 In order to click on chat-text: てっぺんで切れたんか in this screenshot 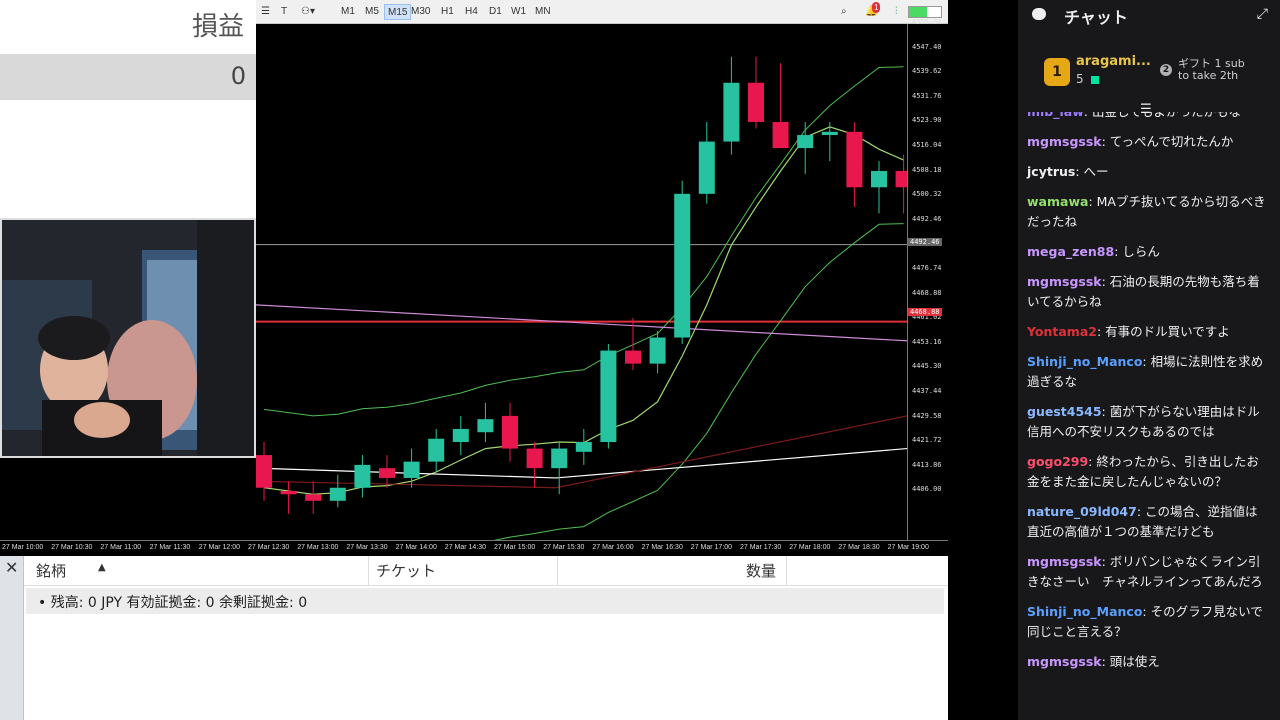, I will do `click(1171, 141)`.